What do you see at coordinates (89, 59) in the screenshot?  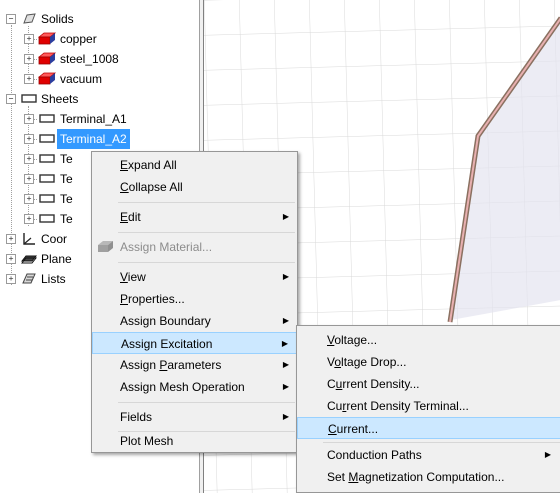 I see `tree-label: steel_1008` at bounding box center [89, 59].